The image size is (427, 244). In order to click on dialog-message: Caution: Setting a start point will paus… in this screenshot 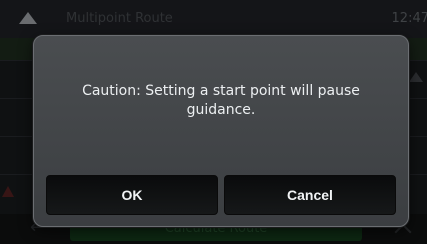, I will do `click(221, 100)`.